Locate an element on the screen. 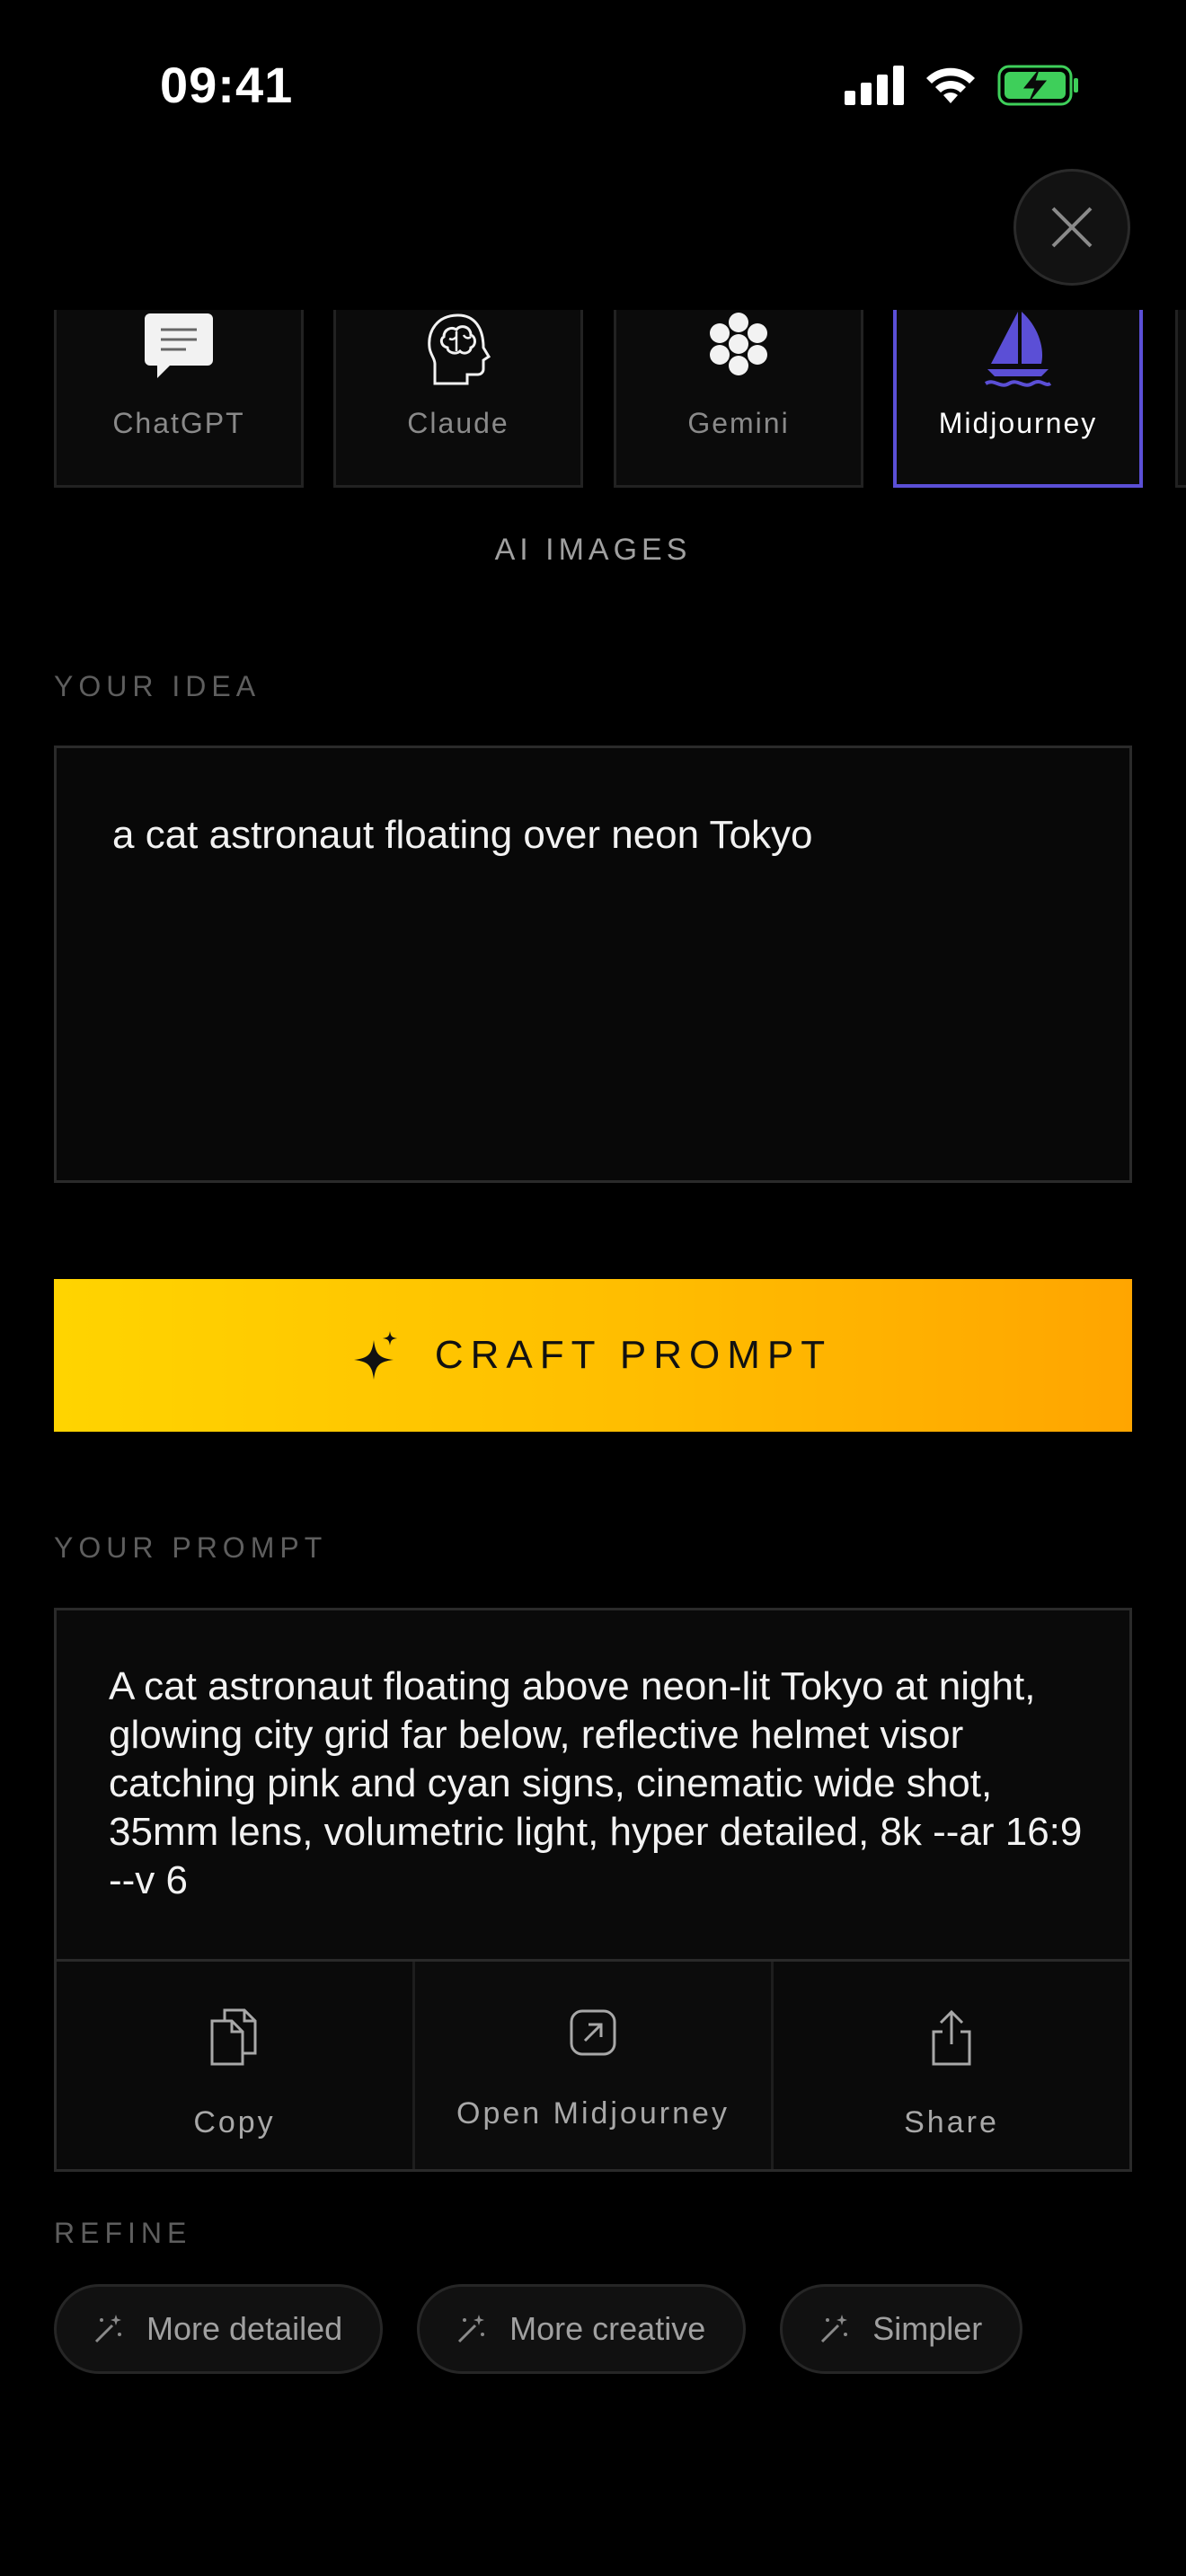 This screenshot has width=1186, height=2576. chip-label: More creative is located at coordinates (607, 2328).